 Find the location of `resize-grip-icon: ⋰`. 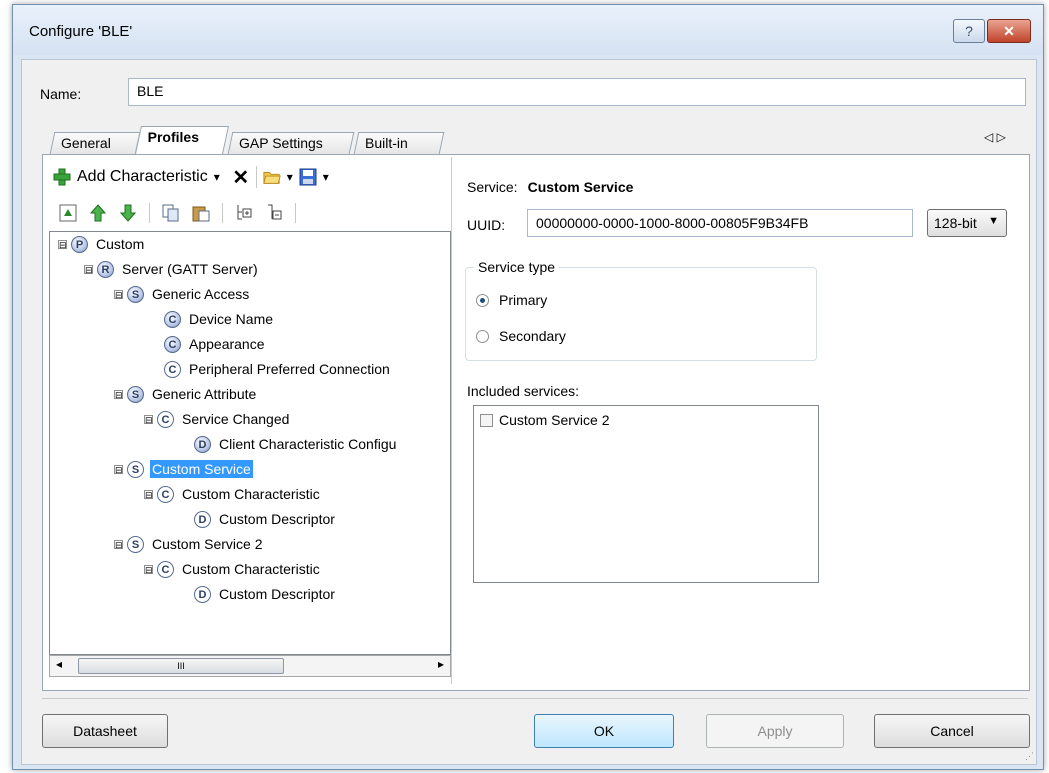

resize-grip-icon: ⋰ is located at coordinates (1029, 756).